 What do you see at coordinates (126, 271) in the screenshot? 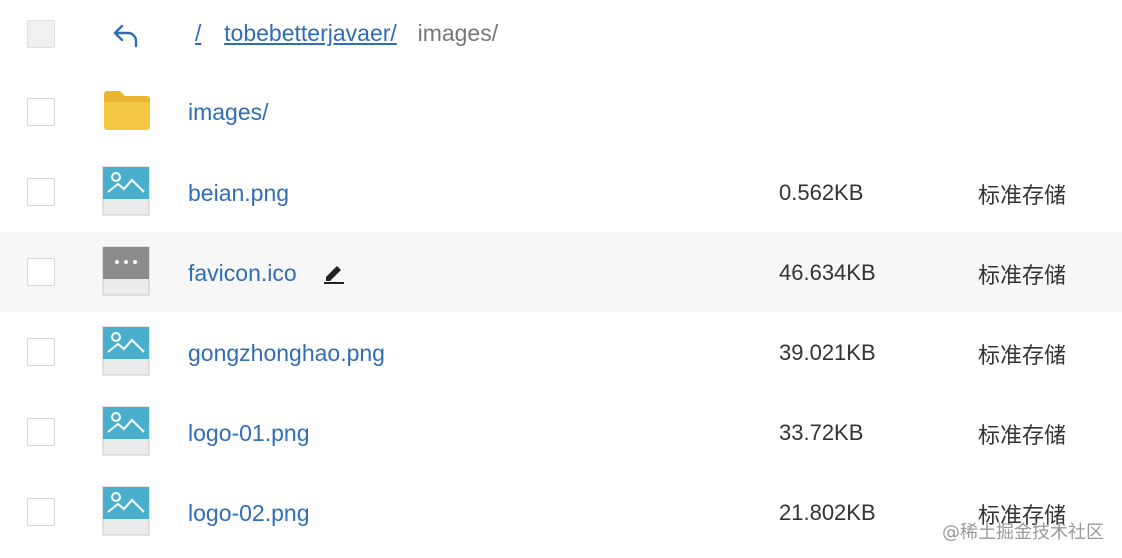
I see `generic-file-icon` at bounding box center [126, 271].